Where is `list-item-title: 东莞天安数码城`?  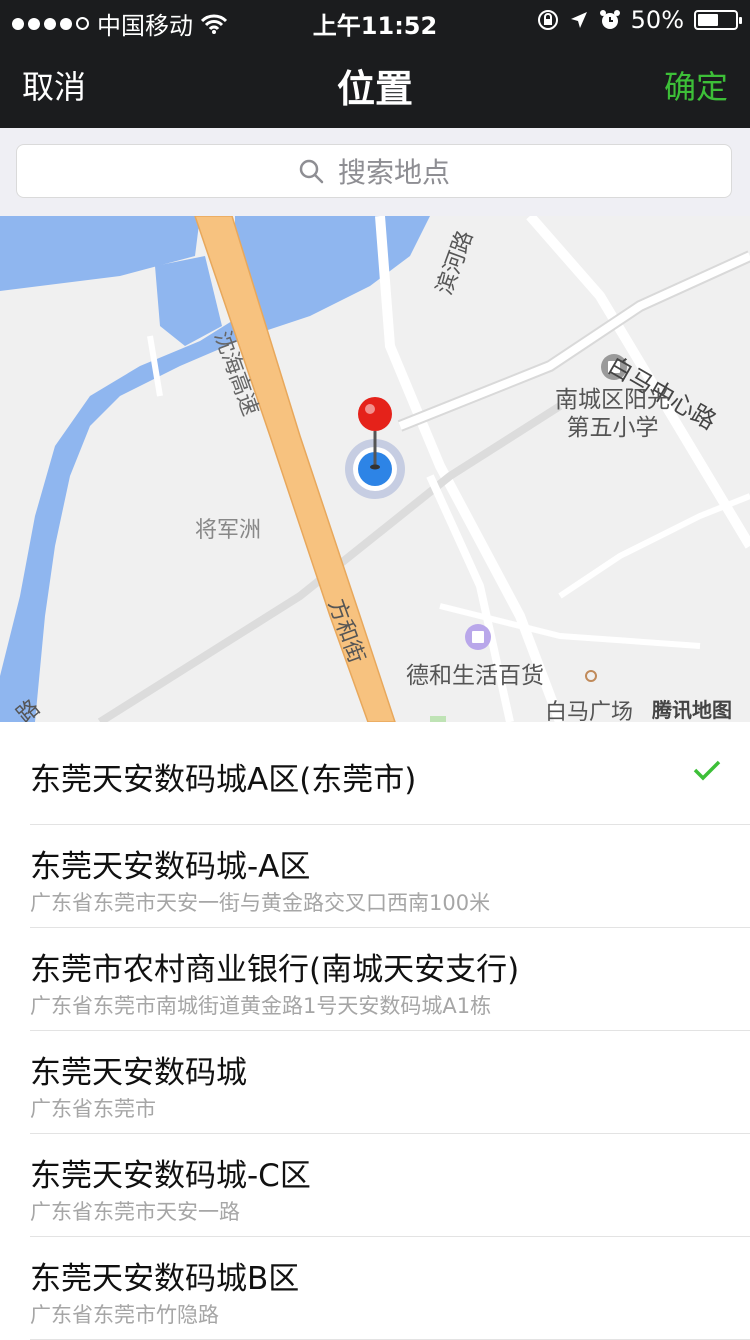 list-item-title: 东莞天安数码城 is located at coordinates (138, 1073).